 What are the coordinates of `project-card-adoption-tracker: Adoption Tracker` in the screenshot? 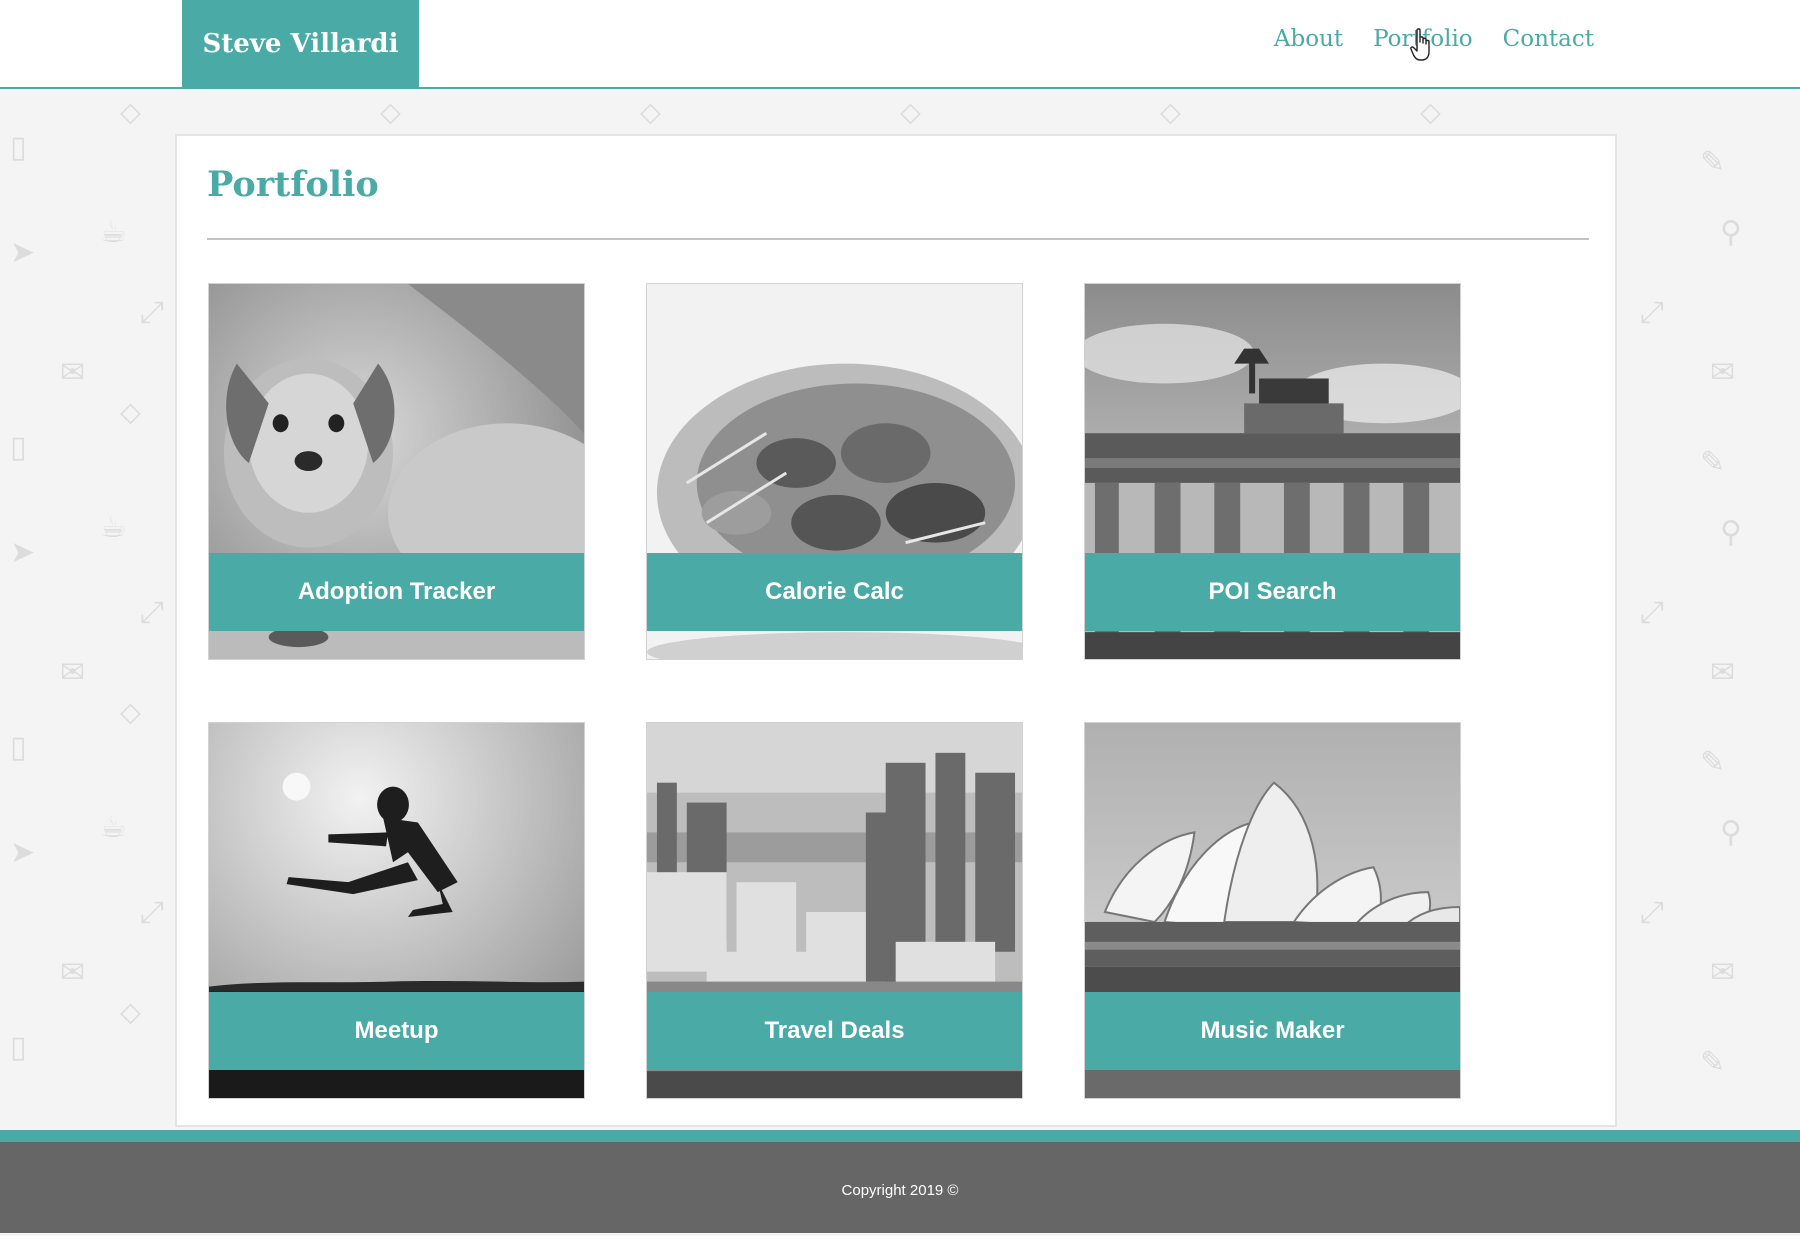 It's located at (396, 471).